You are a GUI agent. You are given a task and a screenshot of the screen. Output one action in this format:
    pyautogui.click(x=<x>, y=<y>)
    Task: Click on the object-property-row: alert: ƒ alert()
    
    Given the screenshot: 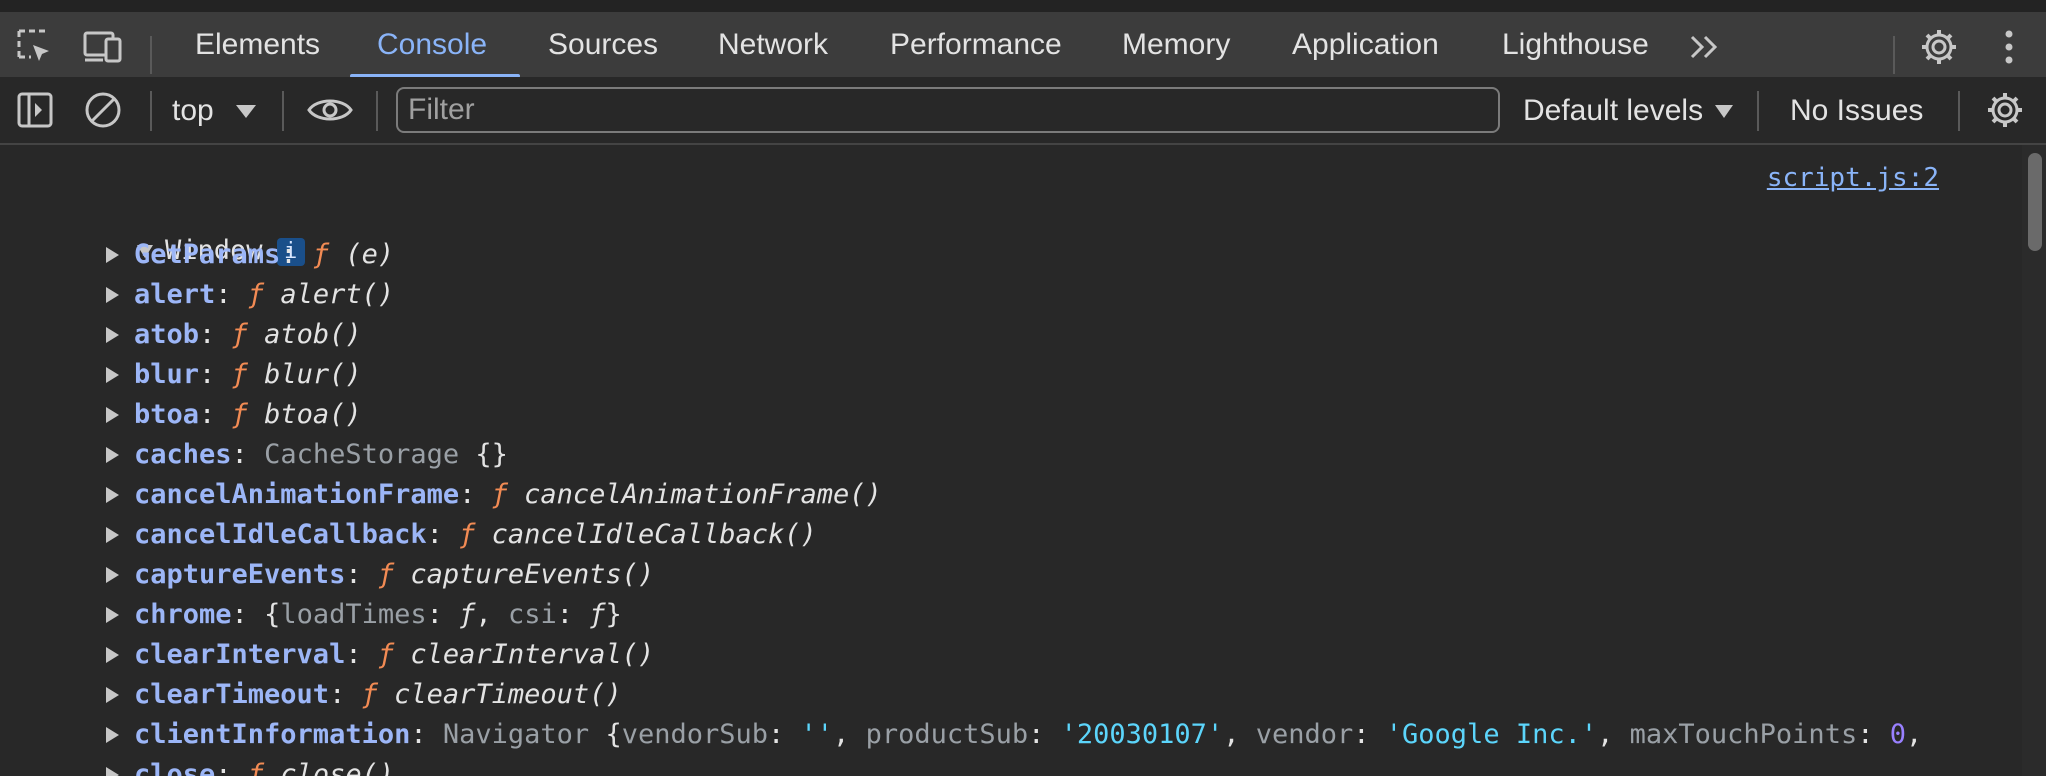 What is the action you would take?
    pyautogui.click(x=250, y=295)
    